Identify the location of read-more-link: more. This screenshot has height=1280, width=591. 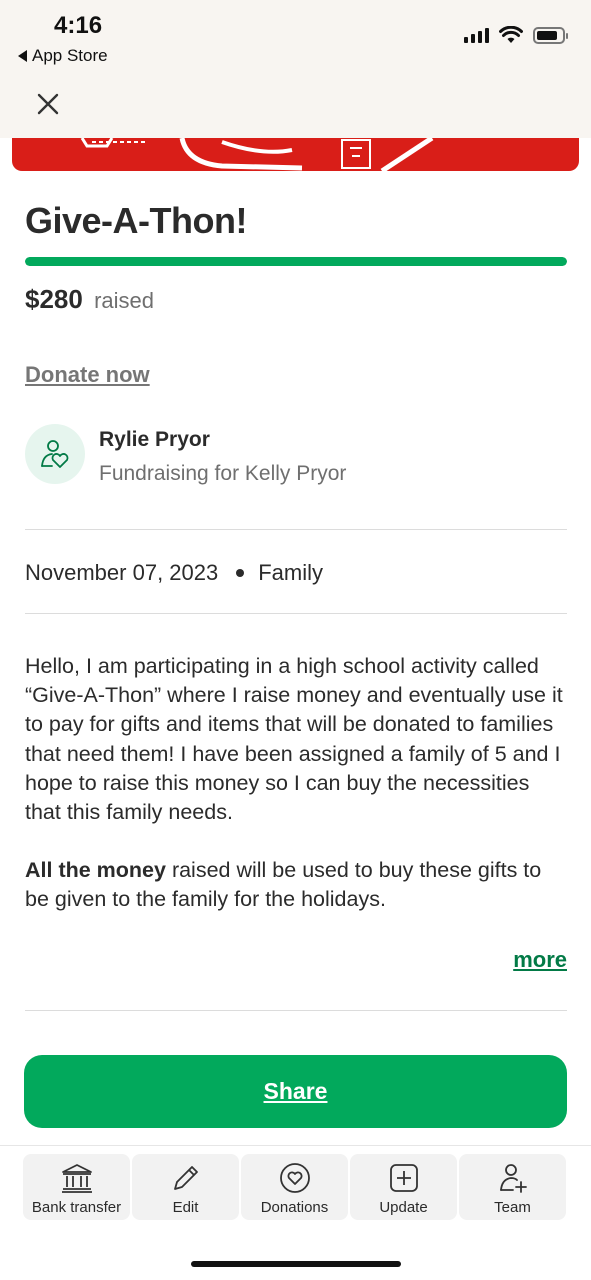
(540, 960).